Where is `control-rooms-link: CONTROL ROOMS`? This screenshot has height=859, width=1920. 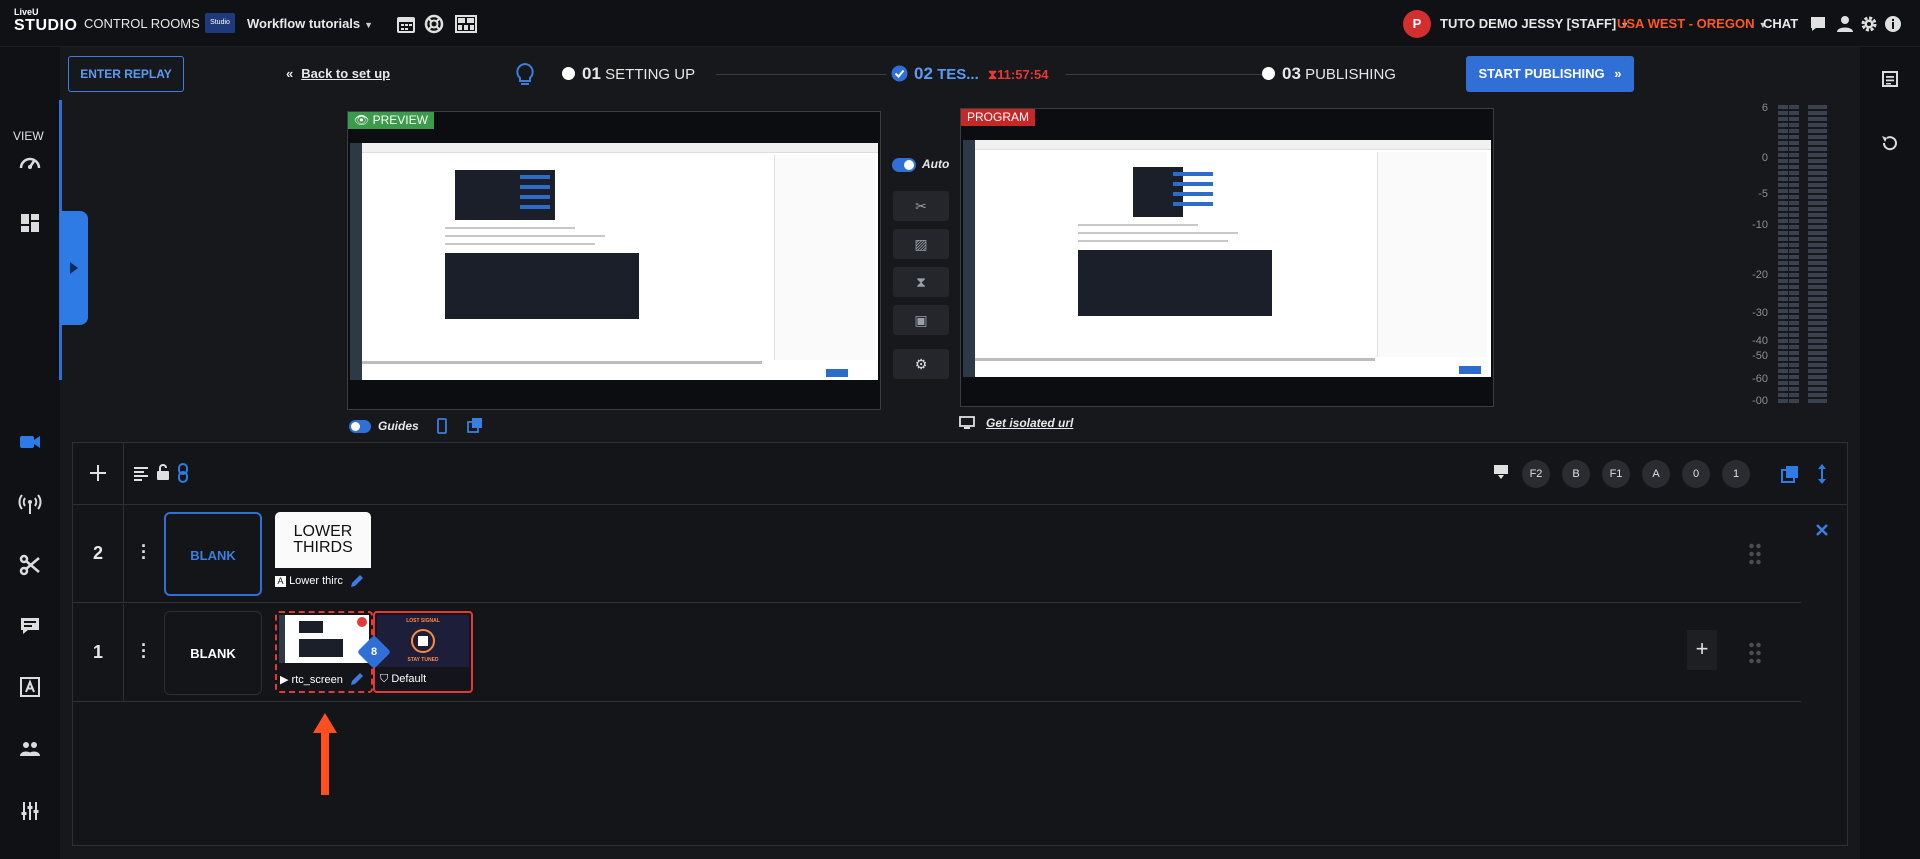
control-rooms-link: CONTROL ROOMS is located at coordinates (142, 23).